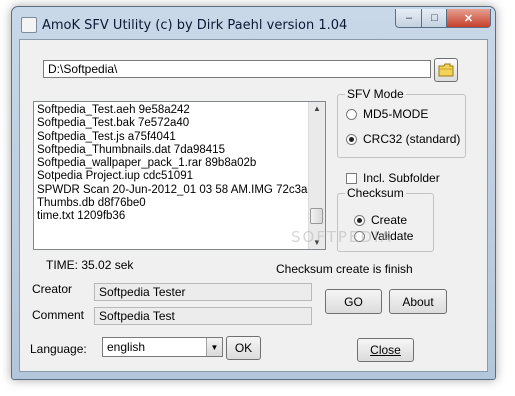  What do you see at coordinates (418, 301) in the screenshot?
I see `about-button: About` at bounding box center [418, 301].